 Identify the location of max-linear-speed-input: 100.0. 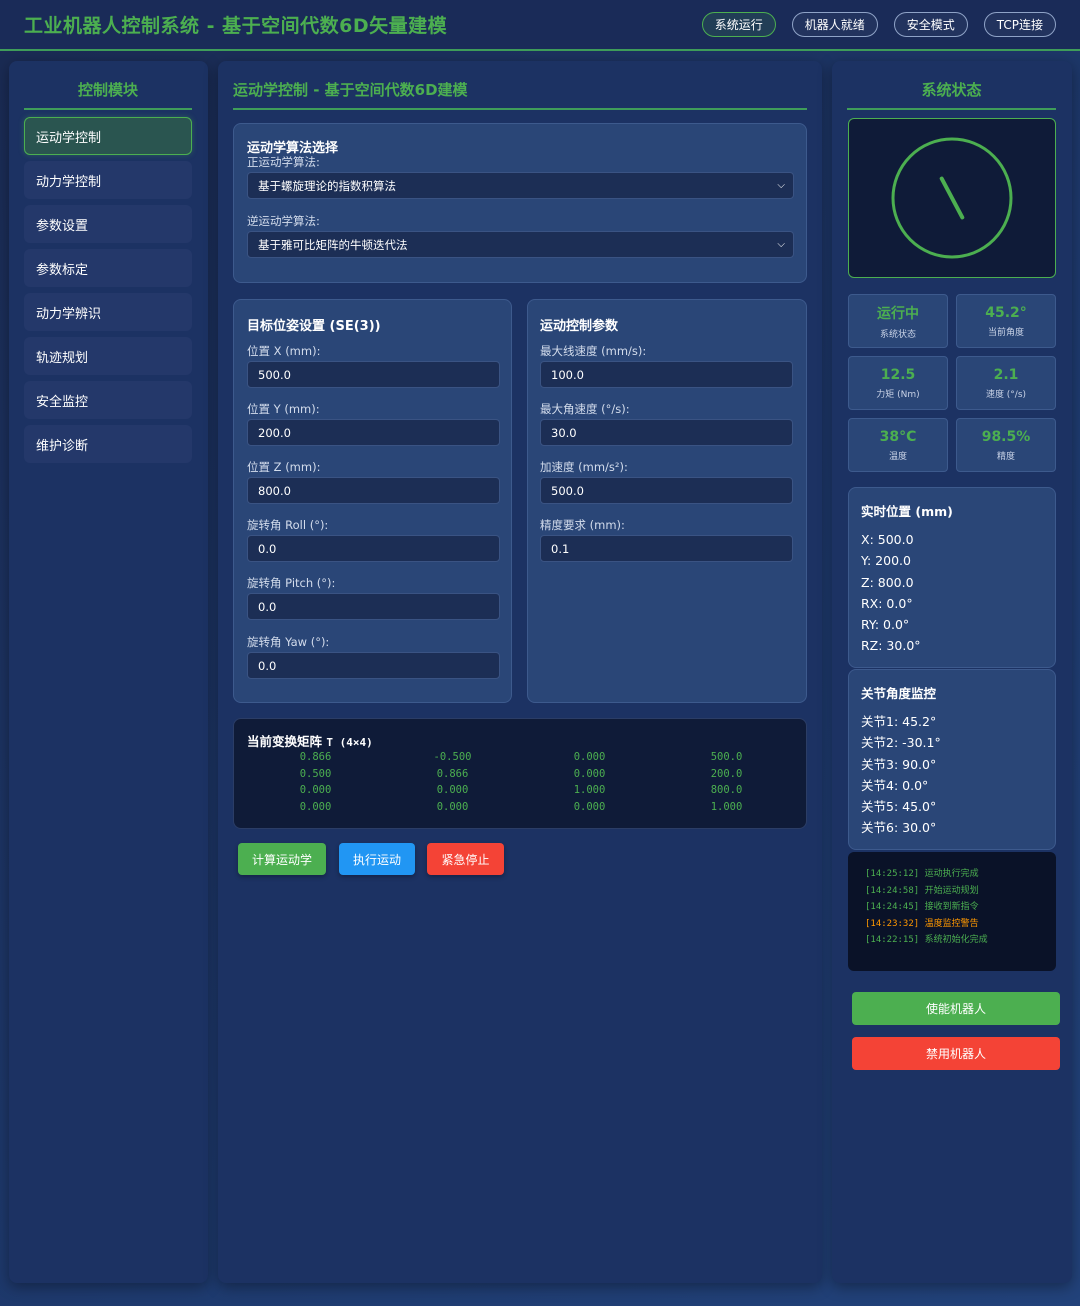
(666, 374).